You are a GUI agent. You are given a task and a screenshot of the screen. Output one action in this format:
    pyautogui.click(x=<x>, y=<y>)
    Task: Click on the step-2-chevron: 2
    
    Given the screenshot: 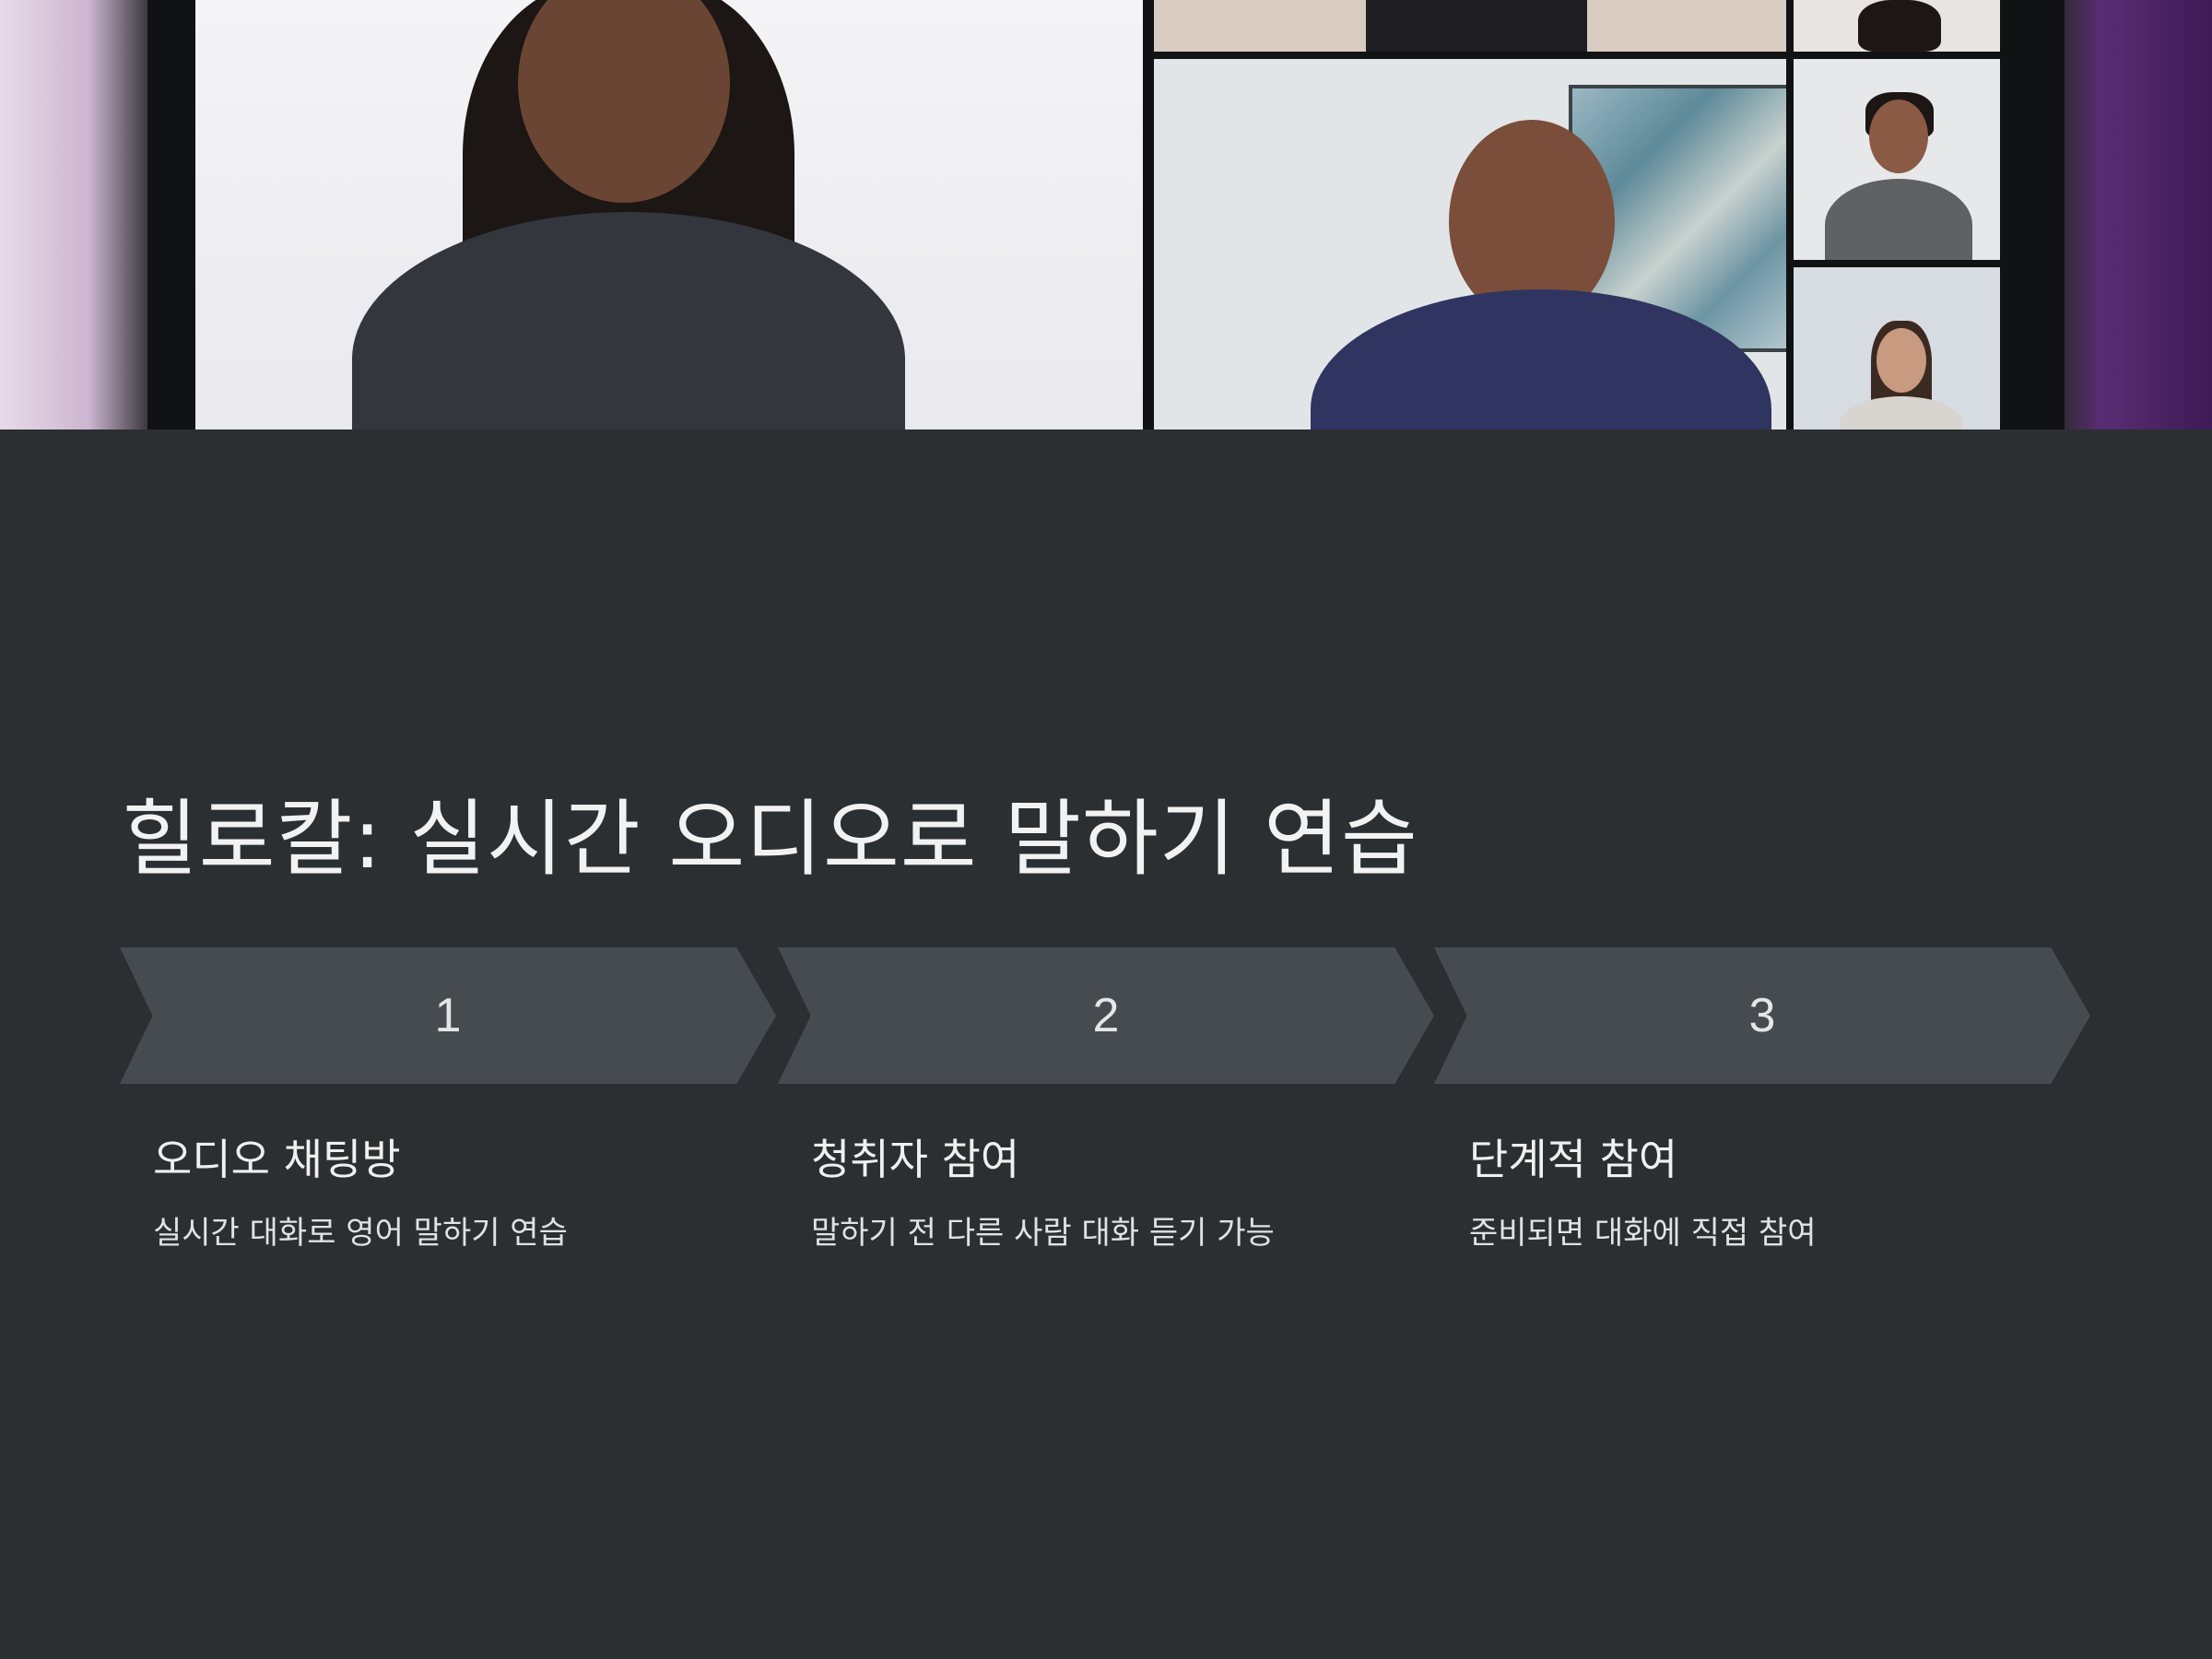 What is the action you would take?
    pyautogui.click(x=1106, y=1015)
    